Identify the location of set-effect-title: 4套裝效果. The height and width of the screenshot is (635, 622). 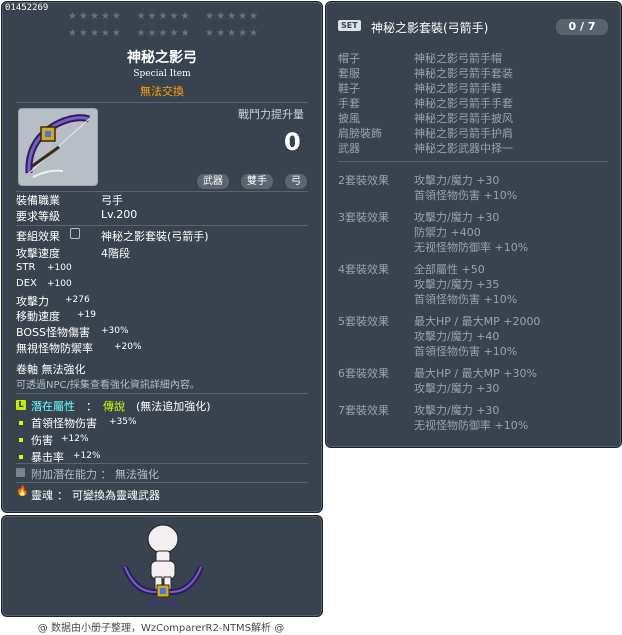
(363, 269).